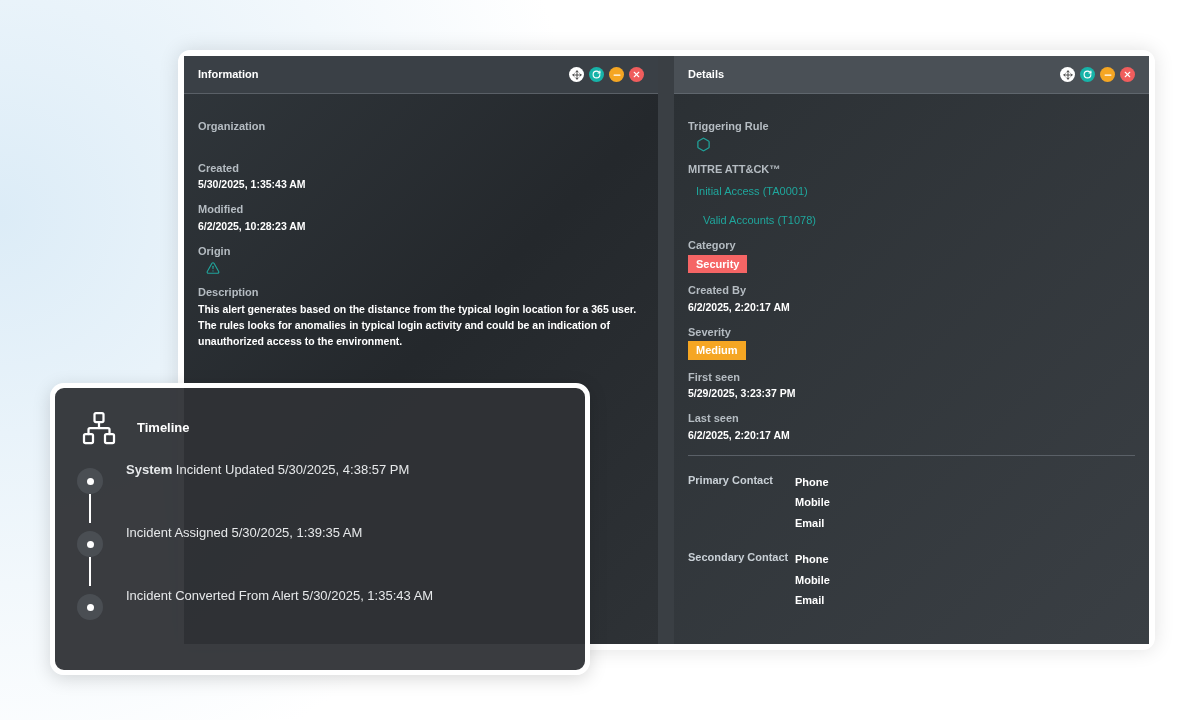  What do you see at coordinates (742, 393) in the screenshot?
I see `field-value: 5/29/2025, 3:23:37 PM` at bounding box center [742, 393].